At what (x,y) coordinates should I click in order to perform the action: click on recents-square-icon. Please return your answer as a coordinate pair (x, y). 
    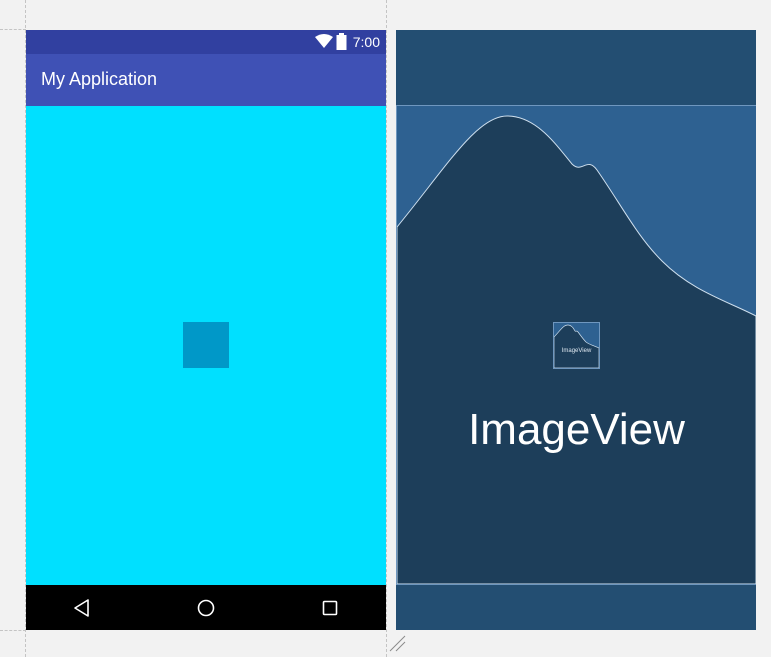
    Looking at the image, I should click on (330, 608).